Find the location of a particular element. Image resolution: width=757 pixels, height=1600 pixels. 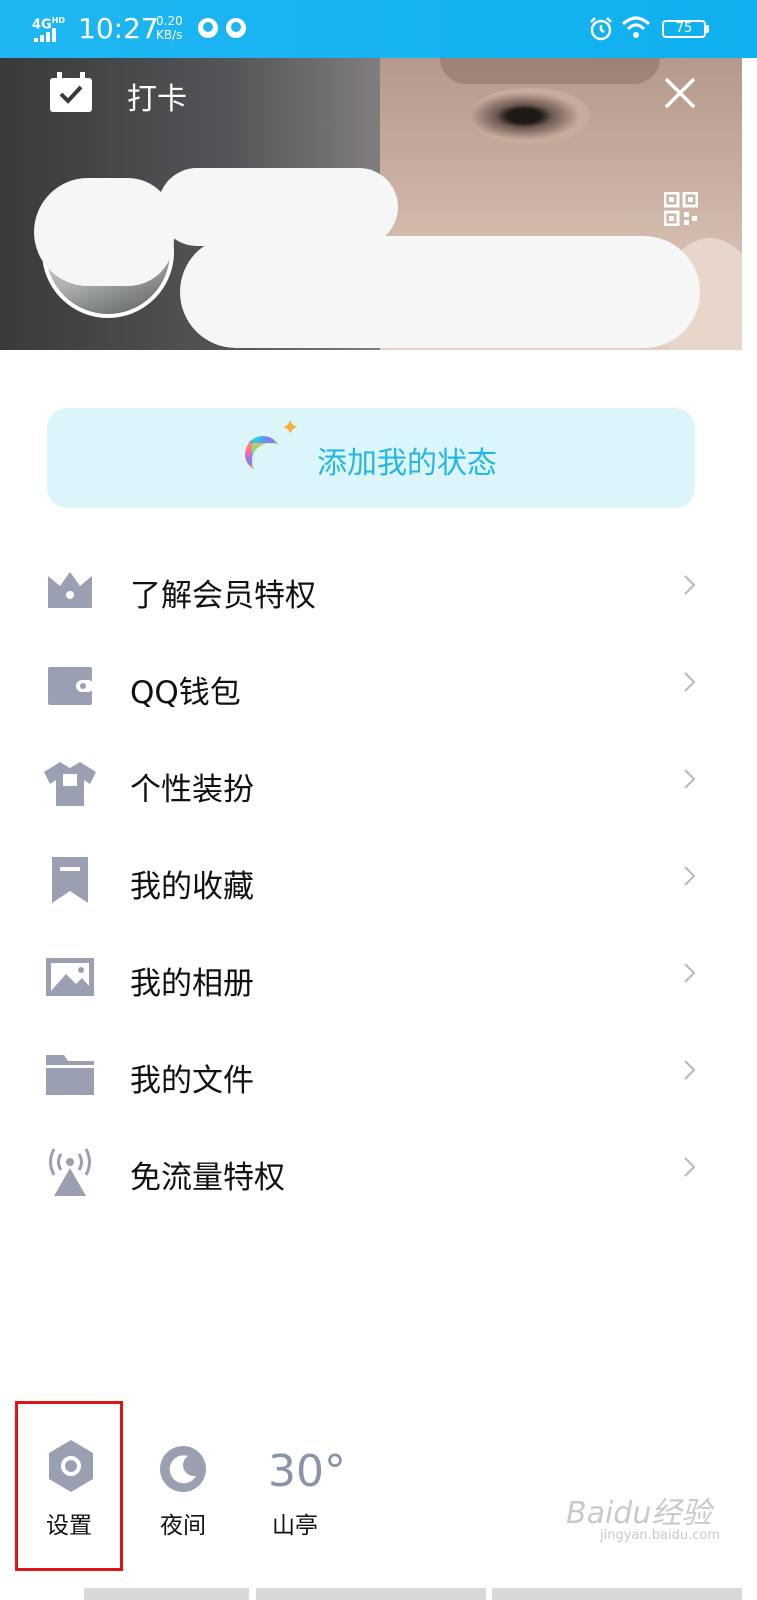

status-ring-hole is located at coordinates (270, 461).